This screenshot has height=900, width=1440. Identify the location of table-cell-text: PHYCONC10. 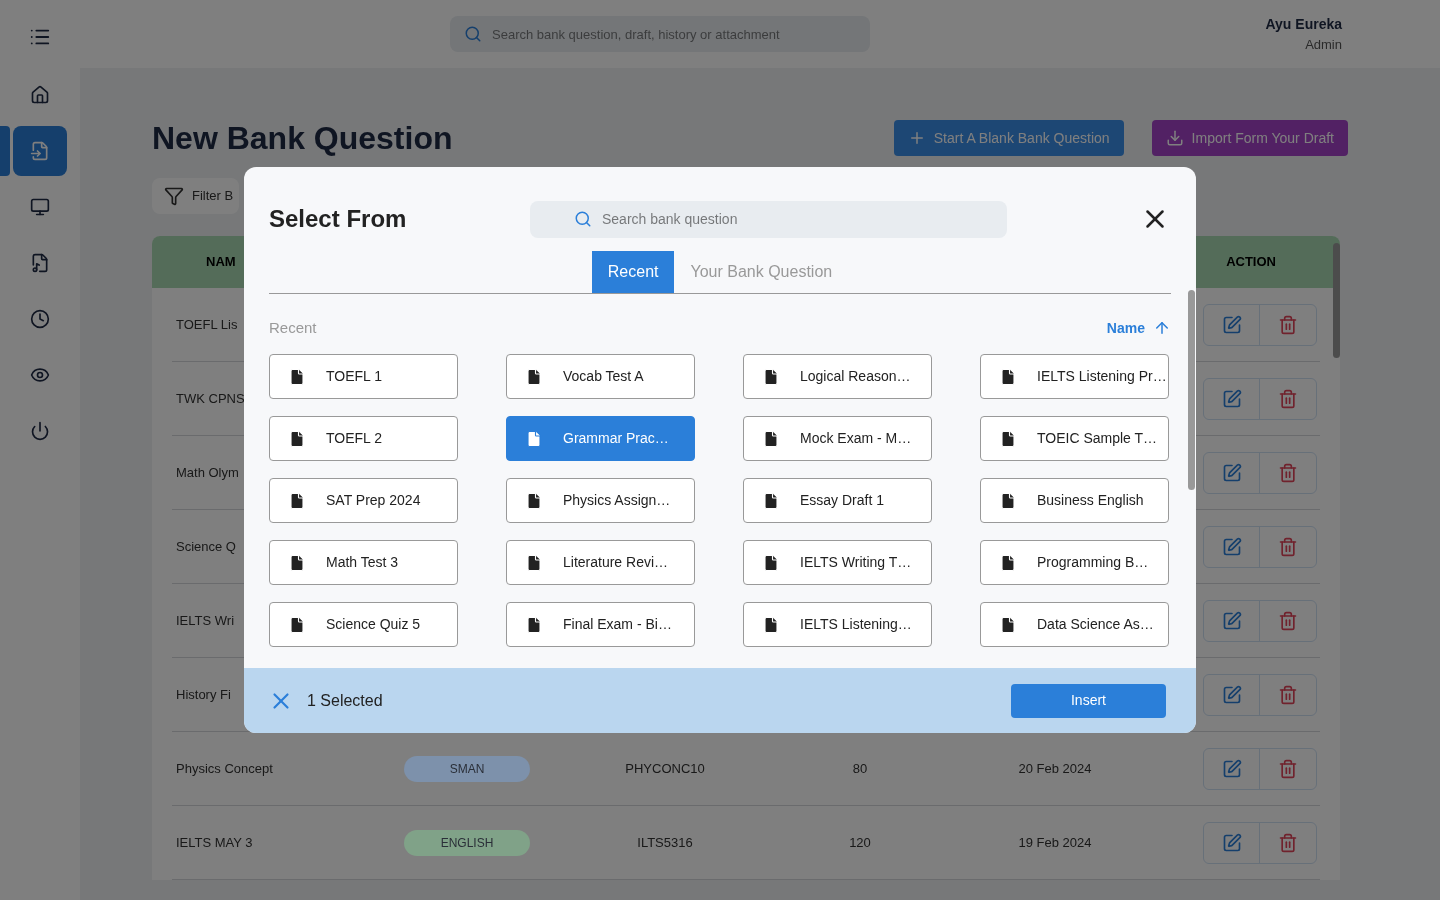
(665, 768).